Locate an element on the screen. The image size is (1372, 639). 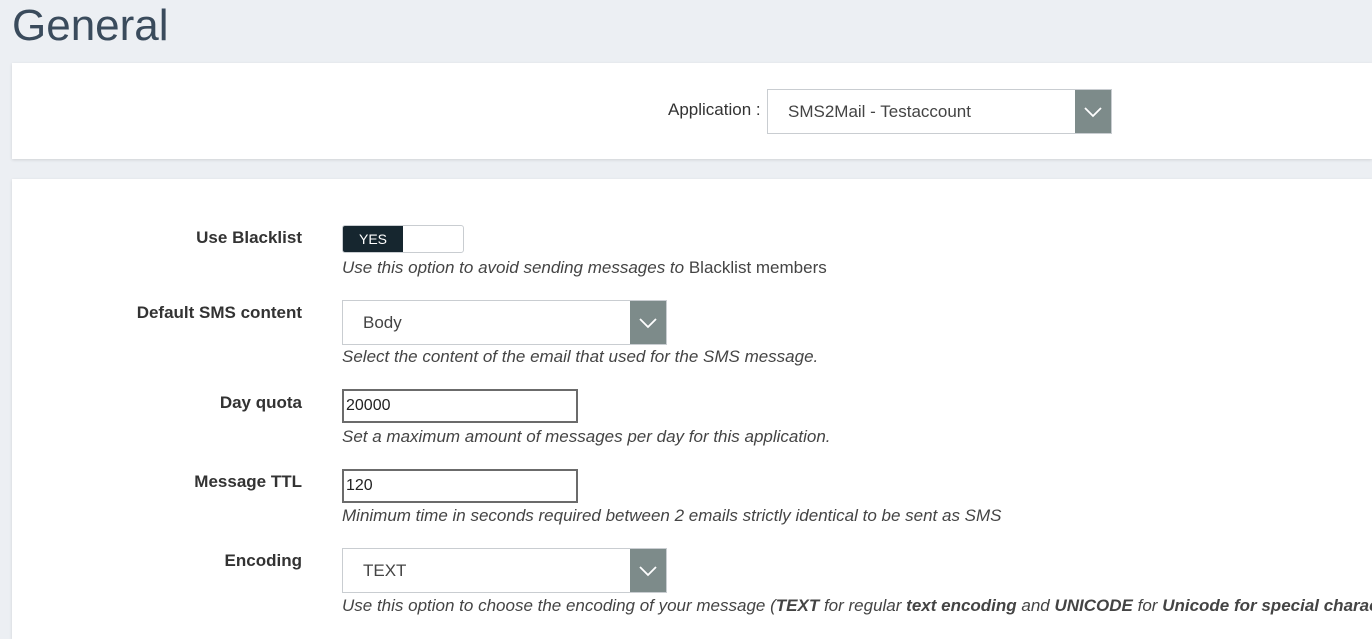
blacklist-toggle-value: YES is located at coordinates (373, 239).